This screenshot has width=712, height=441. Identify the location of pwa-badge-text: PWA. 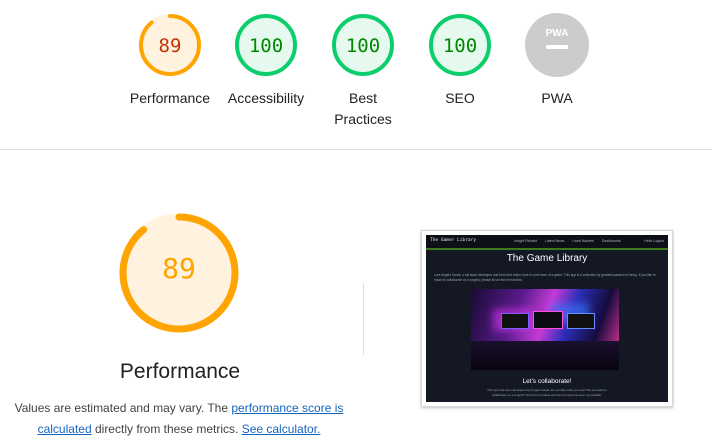
(557, 33).